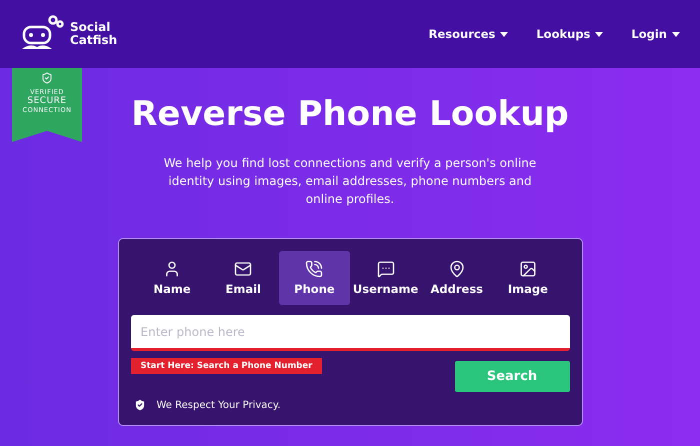 The image size is (700, 446). What do you see at coordinates (243, 269) in the screenshot?
I see `envelope-icon` at bounding box center [243, 269].